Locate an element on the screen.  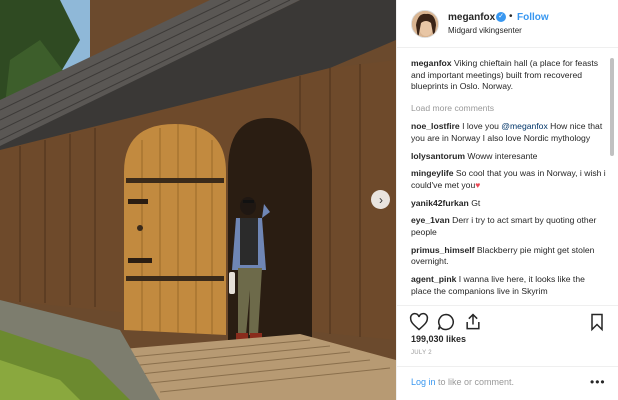
comment-username: mingeylife is located at coordinates (432, 173).